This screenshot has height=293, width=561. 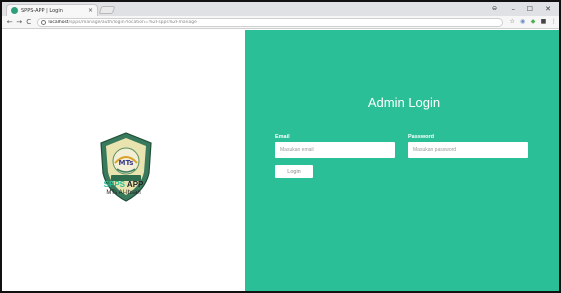 What do you see at coordinates (494, 9) in the screenshot?
I see `profile-icon: ⊖` at bounding box center [494, 9].